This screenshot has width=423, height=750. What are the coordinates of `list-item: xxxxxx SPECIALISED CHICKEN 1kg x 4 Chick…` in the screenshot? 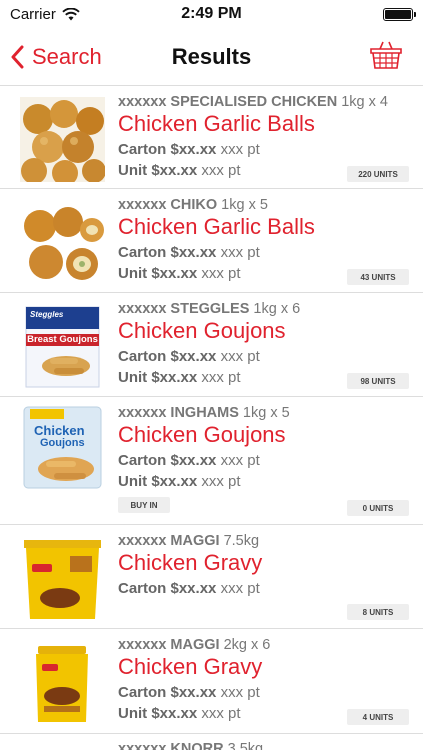 It's located at (211, 137).